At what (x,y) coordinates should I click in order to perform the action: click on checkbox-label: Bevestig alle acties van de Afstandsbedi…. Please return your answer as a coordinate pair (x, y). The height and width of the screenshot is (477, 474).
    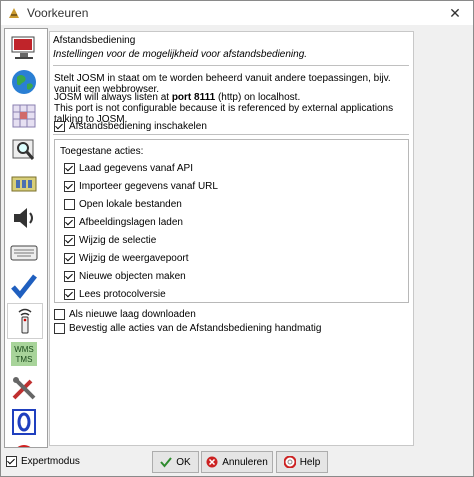
    Looking at the image, I should click on (195, 328).